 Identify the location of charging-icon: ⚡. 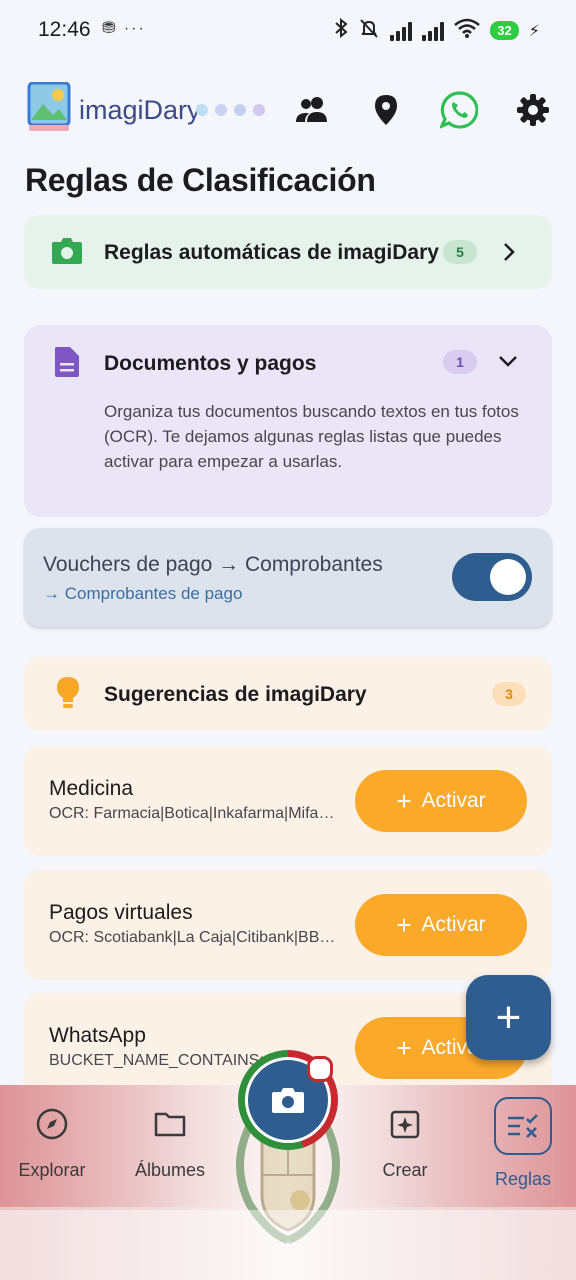
(534, 31).